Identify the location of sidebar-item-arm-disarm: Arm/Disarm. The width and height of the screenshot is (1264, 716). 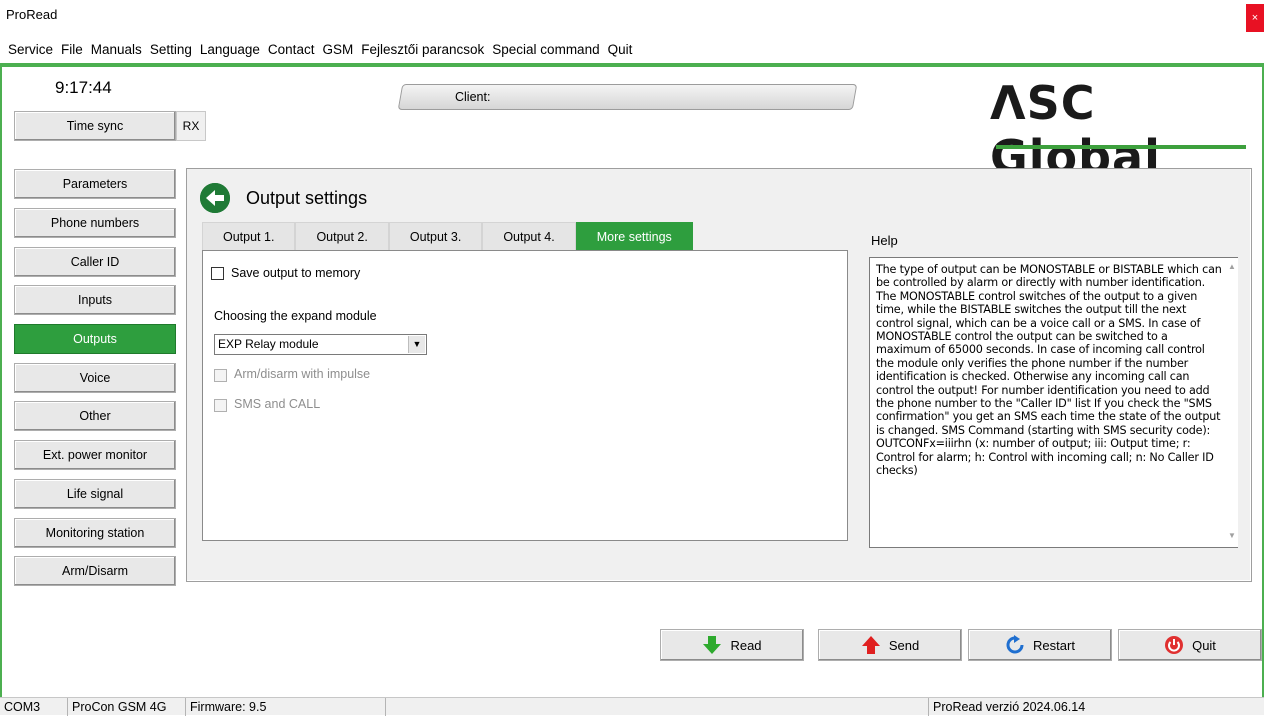
(95, 571).